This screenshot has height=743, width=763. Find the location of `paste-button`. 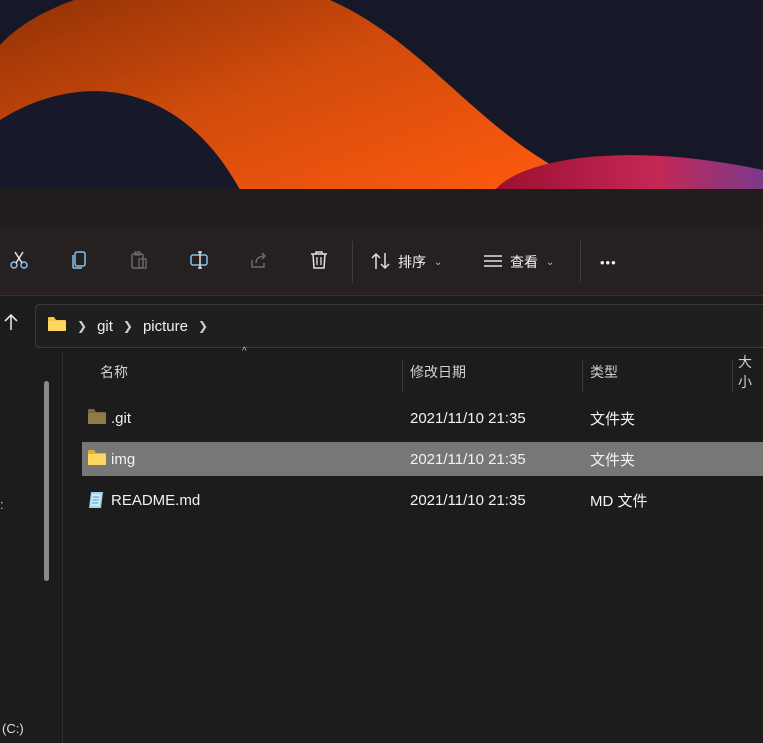

paste-button is located at coordinates (139, 262).